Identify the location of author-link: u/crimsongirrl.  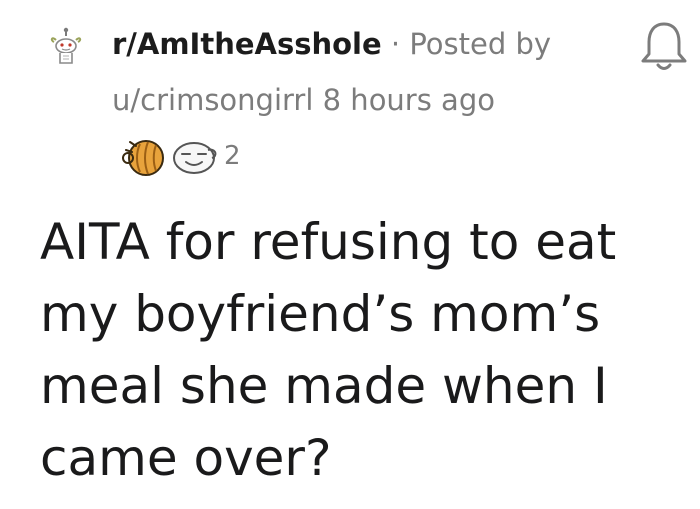
(212, 100).